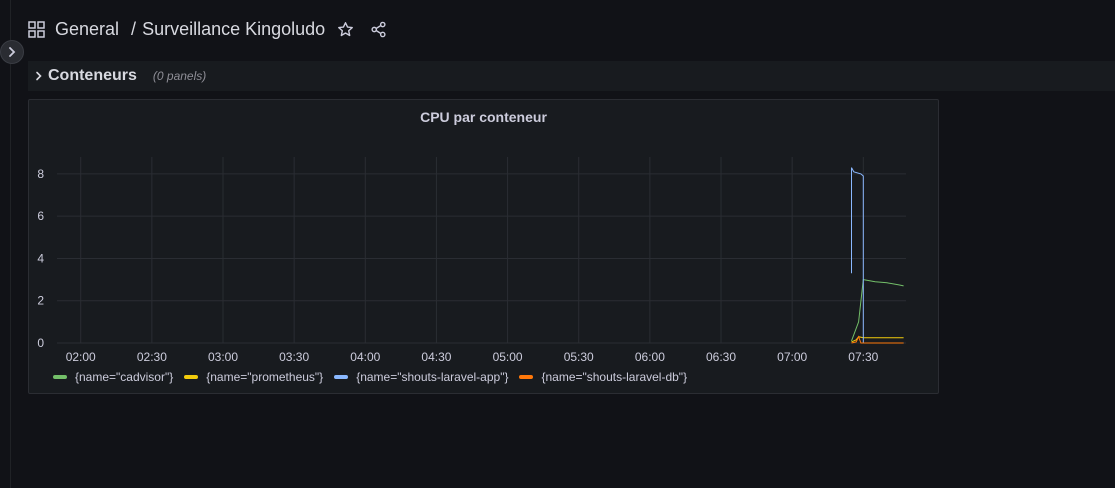 The image size is (1115, 488). I want to click on dashboard-nav: General / Surveillance Kingoludo, so click(207, 29).